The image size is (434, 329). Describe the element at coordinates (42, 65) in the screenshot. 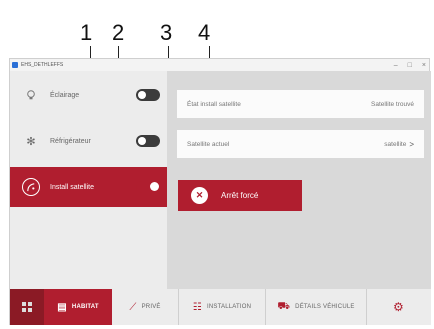

I see `window-title: EHS_DETHLEFFS` at that location.